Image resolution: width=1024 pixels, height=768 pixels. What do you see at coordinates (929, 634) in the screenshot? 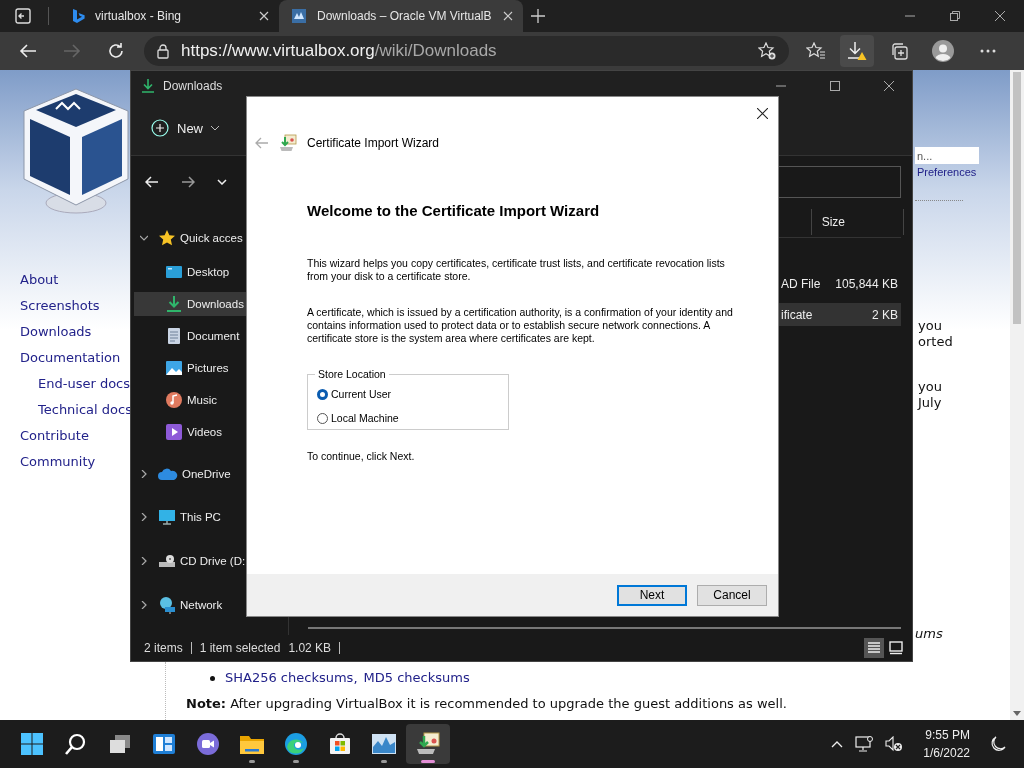
I see `text-fragment: ums` at bounding box center [929, 634].